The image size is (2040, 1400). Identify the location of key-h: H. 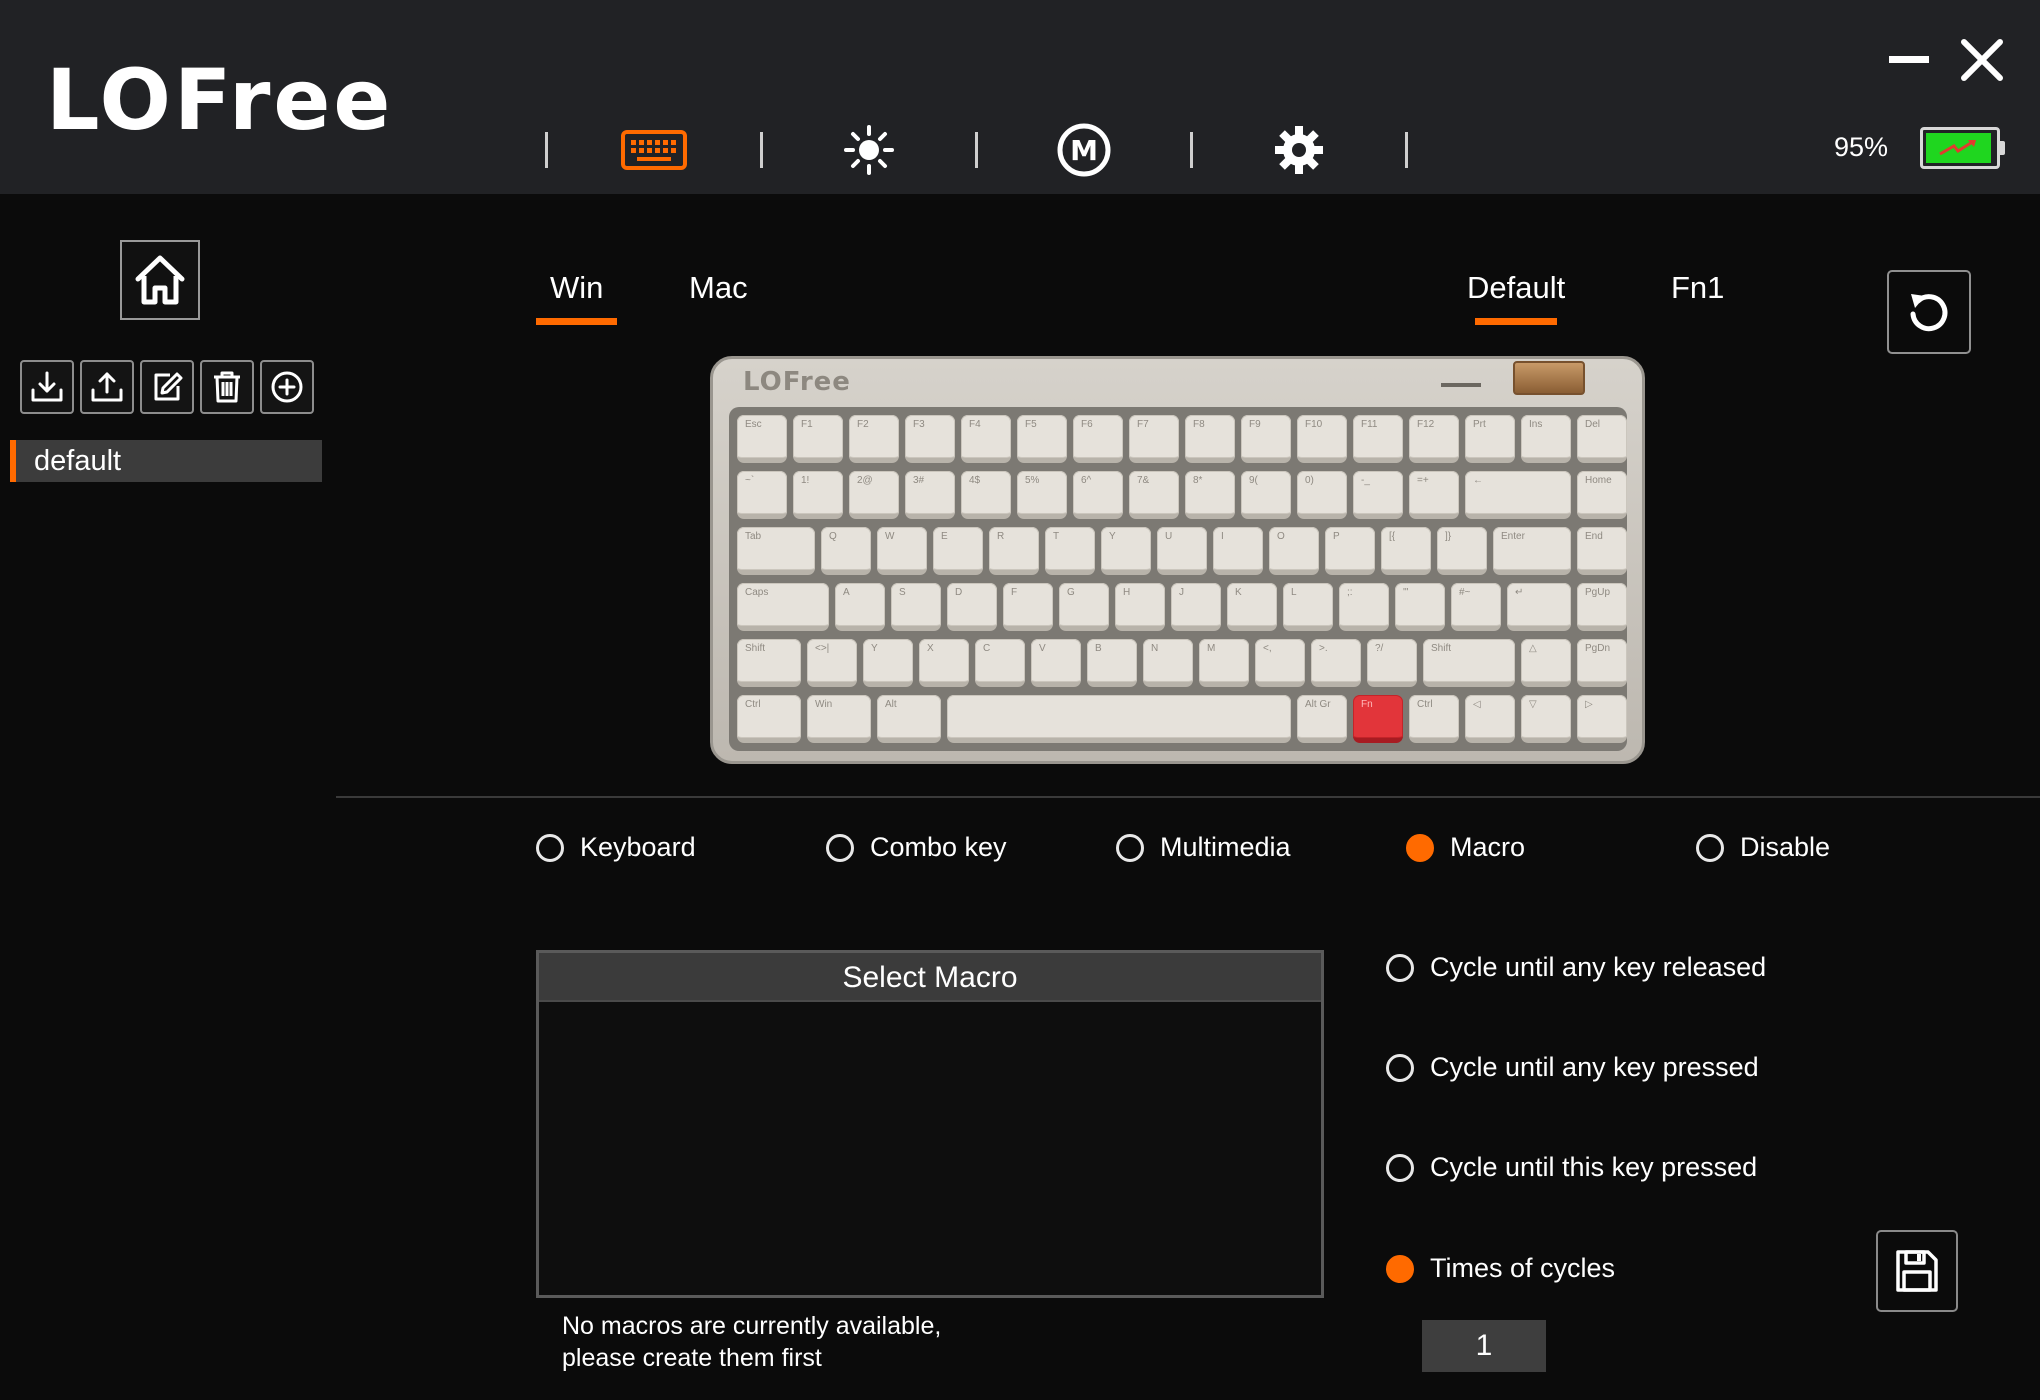
(1140, 607).